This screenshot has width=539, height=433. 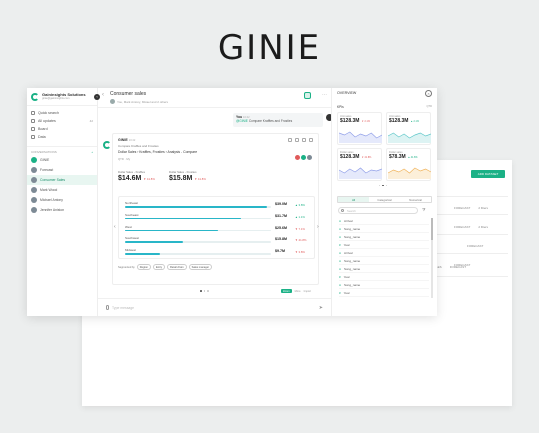 What do you see at coordinates (143, 267) in the screenshot?
I see `segment-chip-region: Region` at bounding box center [143, 267].